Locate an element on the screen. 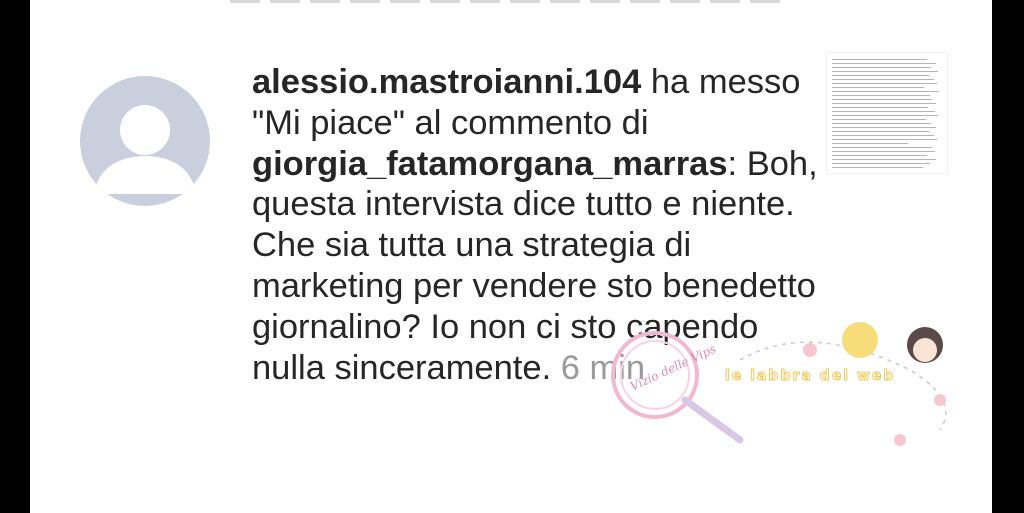  post-thumbnail is located at coordinates (887, 113).